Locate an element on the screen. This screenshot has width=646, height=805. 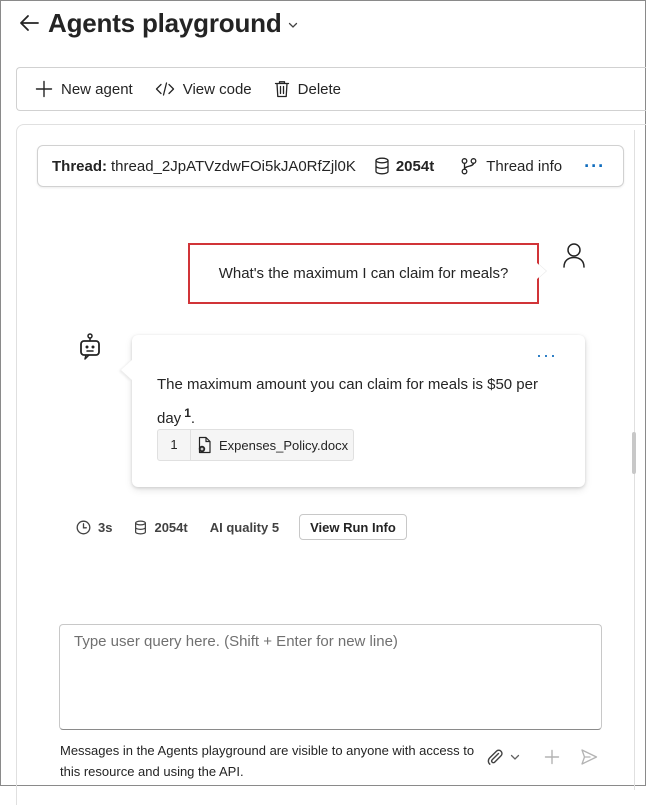
arrow-left-icon is located at coordinates (29, 23).